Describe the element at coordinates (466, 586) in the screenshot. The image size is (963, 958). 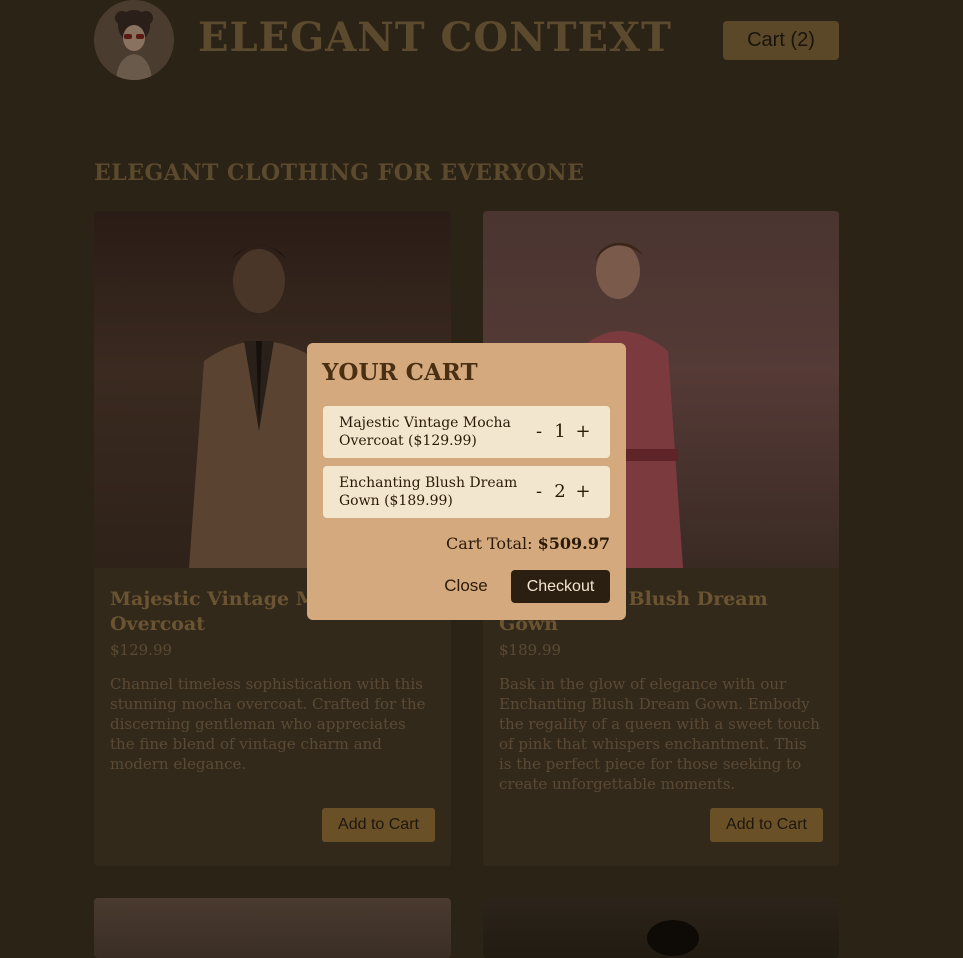
I see `close-button: Close` at that location.